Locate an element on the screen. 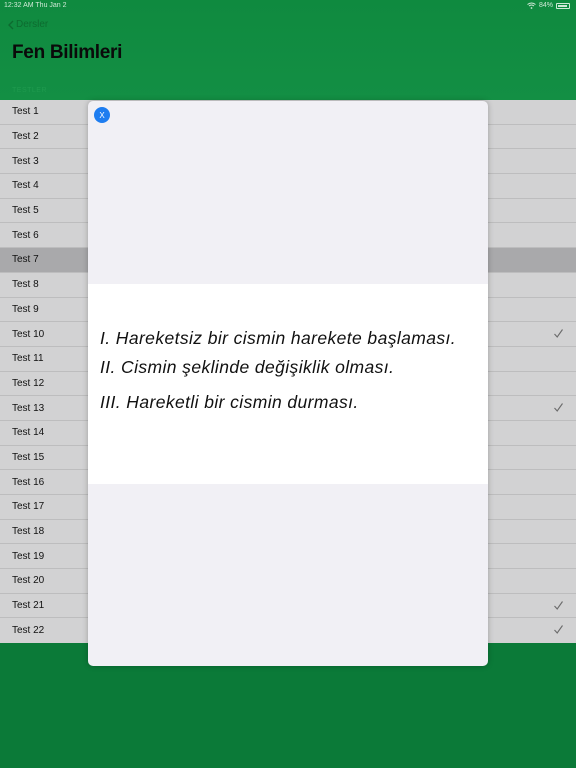 The image size is (576, 768). test-label: Test 8 is located at coordinates (25, 285).